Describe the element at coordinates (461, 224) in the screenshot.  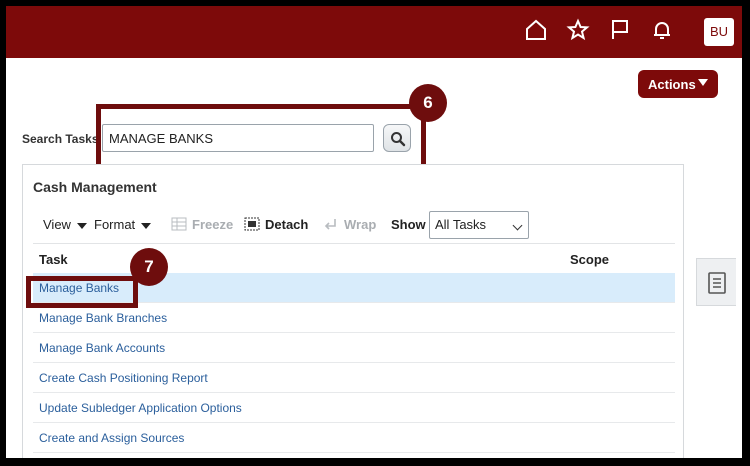
I see `show-select-value: All Tasks` at that location.